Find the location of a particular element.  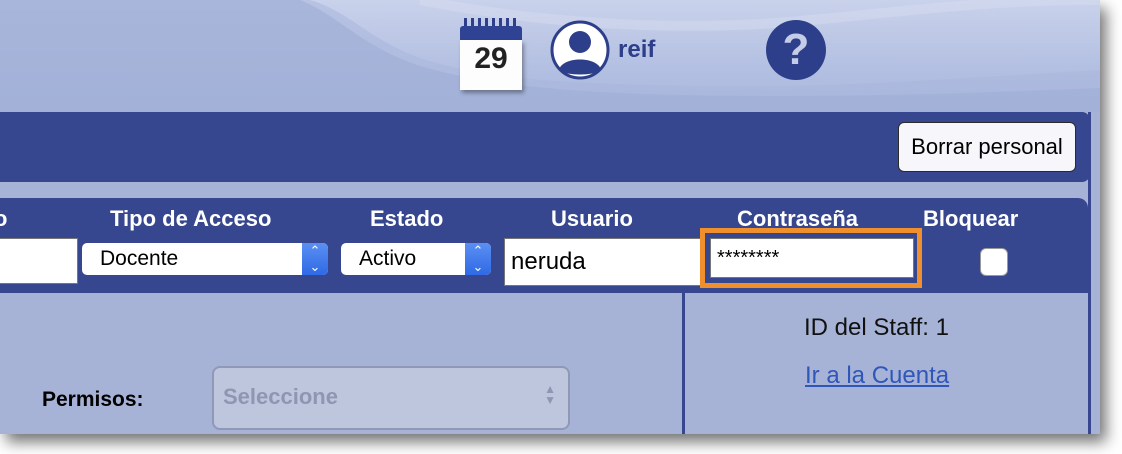

select-updown-icon: ▲ ▼ is located at coordinates (550, 394).